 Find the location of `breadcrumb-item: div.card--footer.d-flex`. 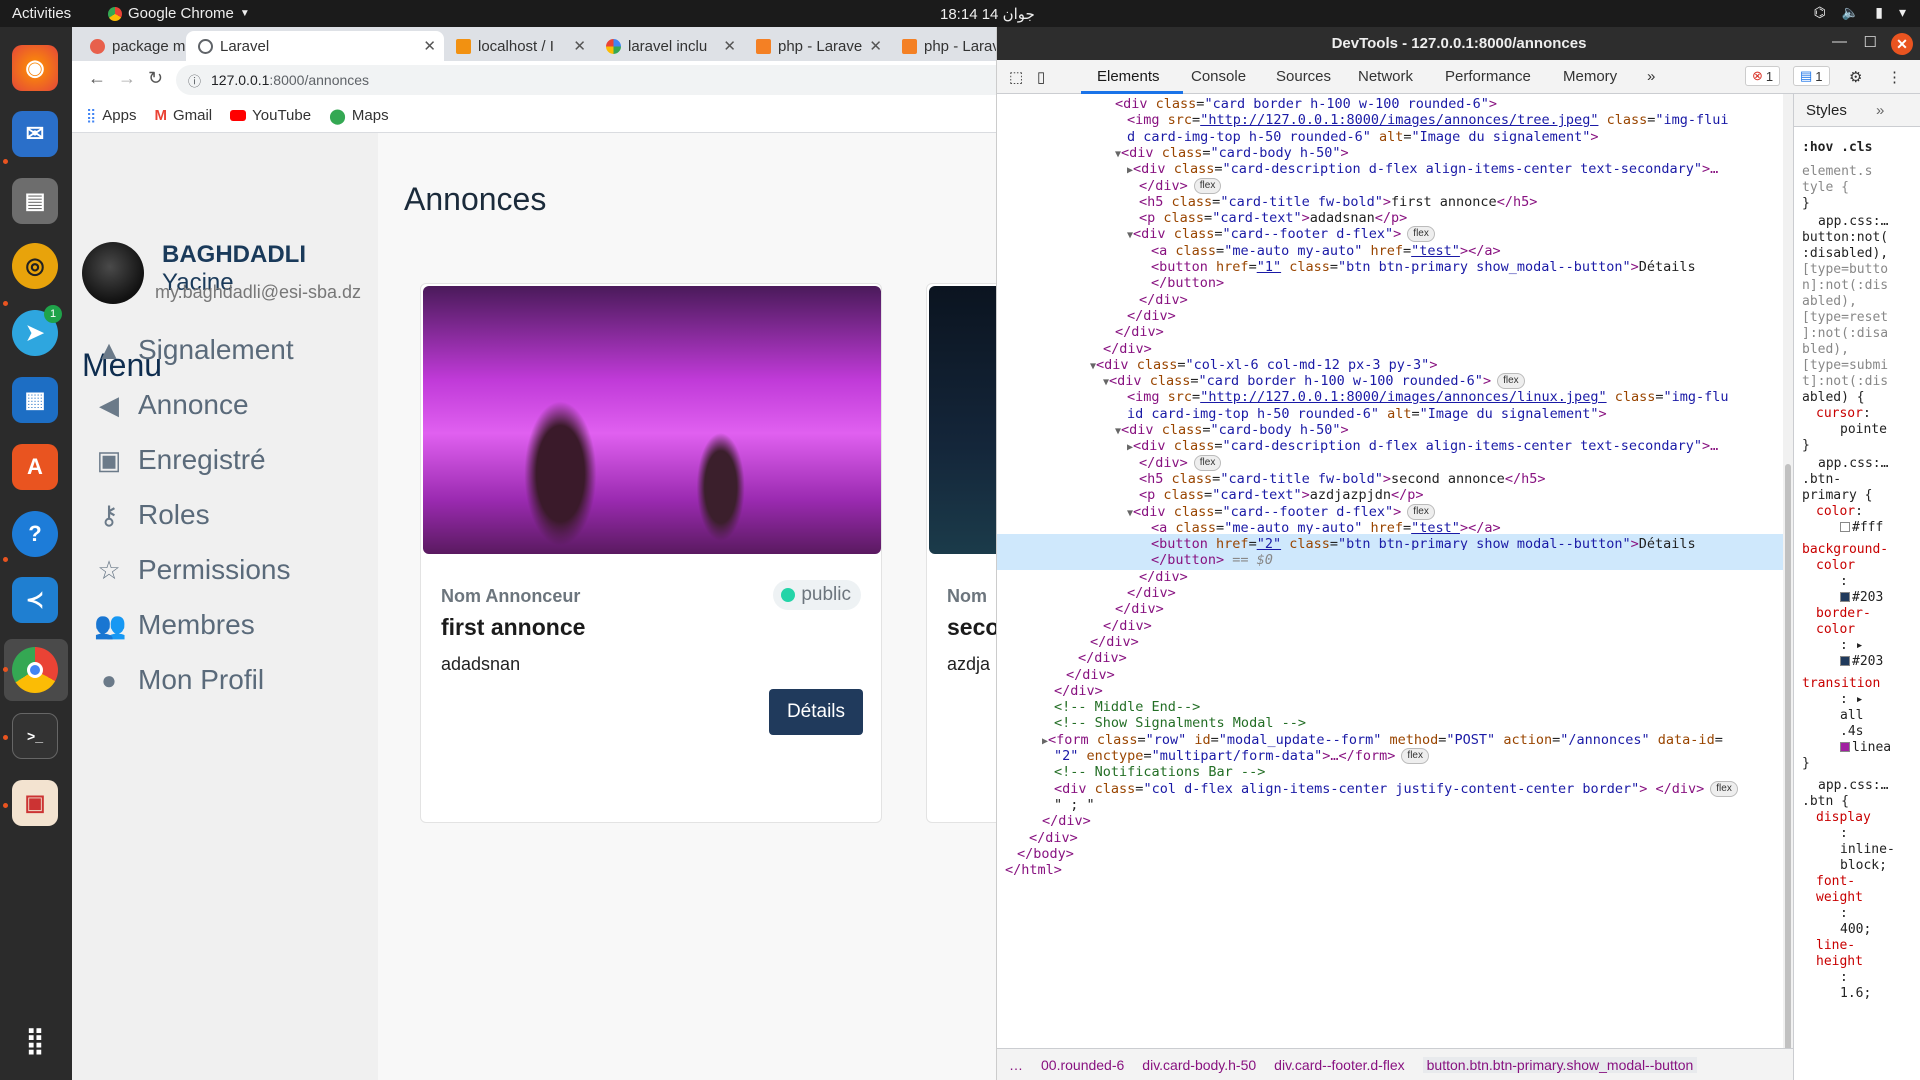

breadcrumb-item: div.card--footer.d-flex is located at coordinates (1339, 1065).